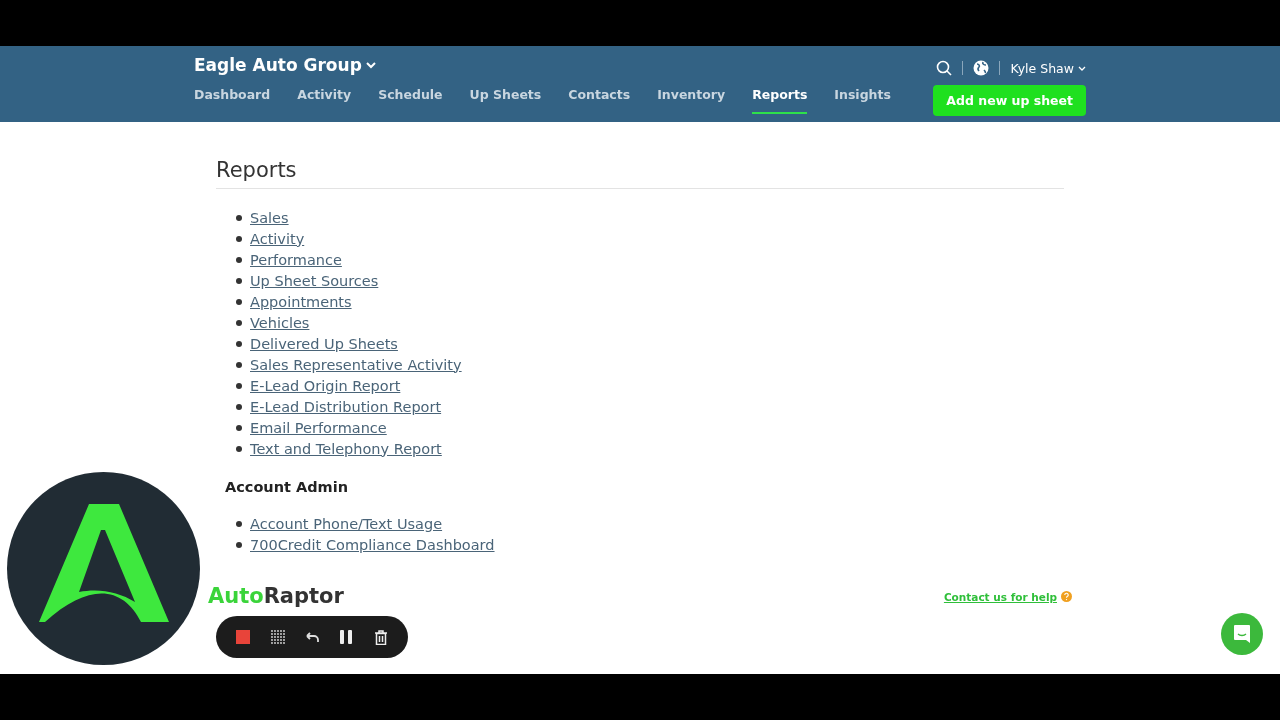 The height and width of the screenshot is (720, 1280). What do you see at coordinates (780, 100) in the screenshot?
I see `nav-tab: Reports` at bounding box center [780, 100].